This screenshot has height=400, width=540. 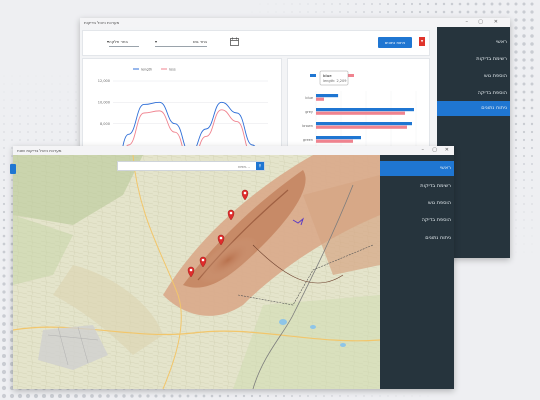 I want to click on select-plot-dropdown: בחר חלקה ▾, so click(x=123, y=43).